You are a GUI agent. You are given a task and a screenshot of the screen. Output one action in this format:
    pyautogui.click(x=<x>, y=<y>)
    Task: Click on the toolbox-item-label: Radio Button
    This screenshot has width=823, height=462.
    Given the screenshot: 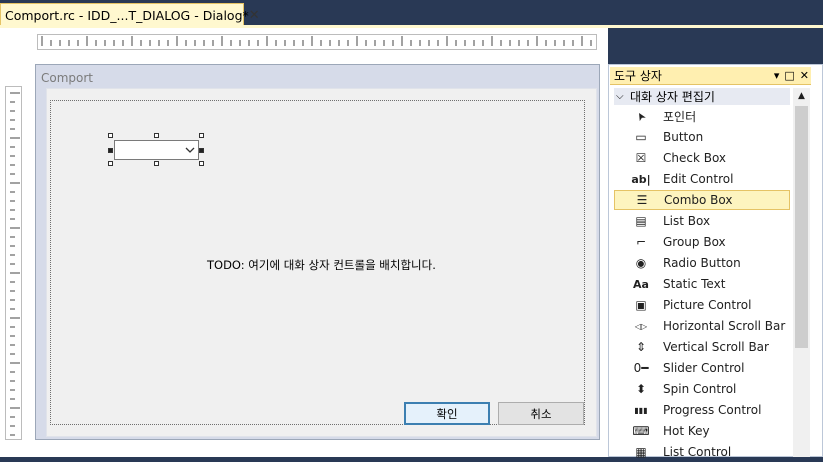 What is the action you would take?
    pyautogui.click(x=702, y=263)
    